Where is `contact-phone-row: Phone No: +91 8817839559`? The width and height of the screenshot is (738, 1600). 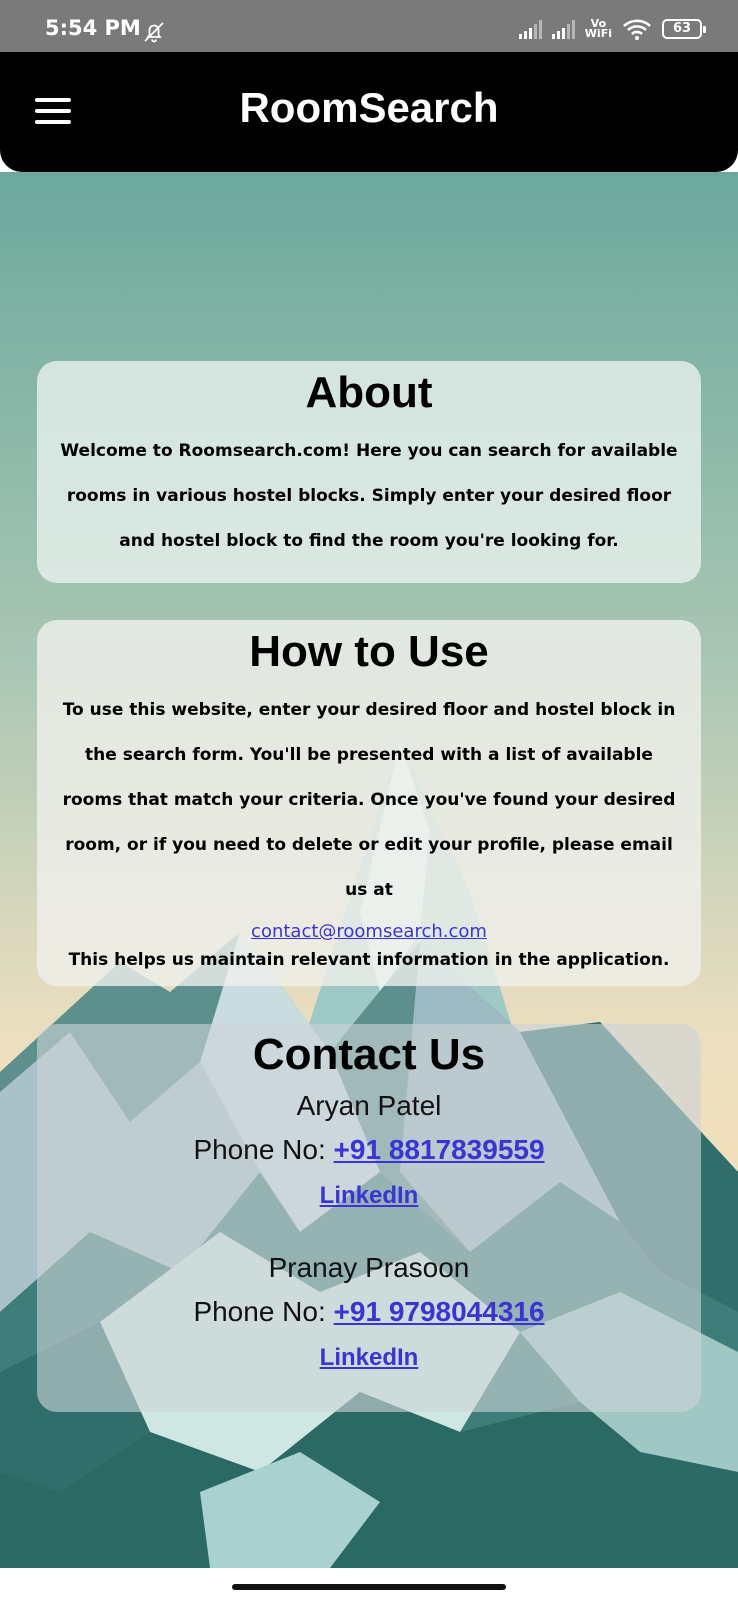 contact-phone-row: Phone No: +91 8817839559 is located at coordinates (369, 1150).